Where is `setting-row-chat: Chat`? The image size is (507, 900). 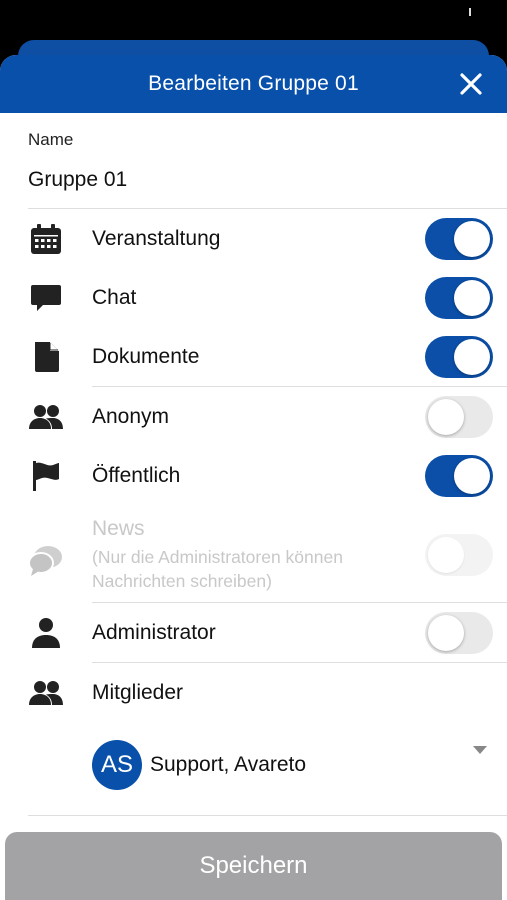
setting-row-chat: Chat is located at coordinates (253, 297).